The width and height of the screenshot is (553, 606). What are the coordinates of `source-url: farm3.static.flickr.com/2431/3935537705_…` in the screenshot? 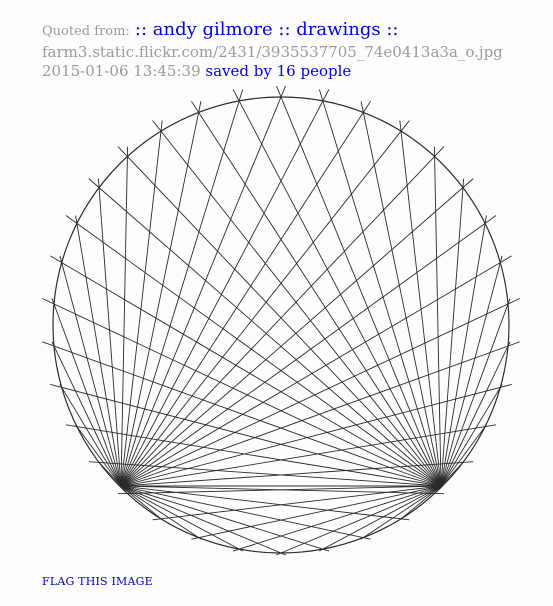 It's located at (272, 52).